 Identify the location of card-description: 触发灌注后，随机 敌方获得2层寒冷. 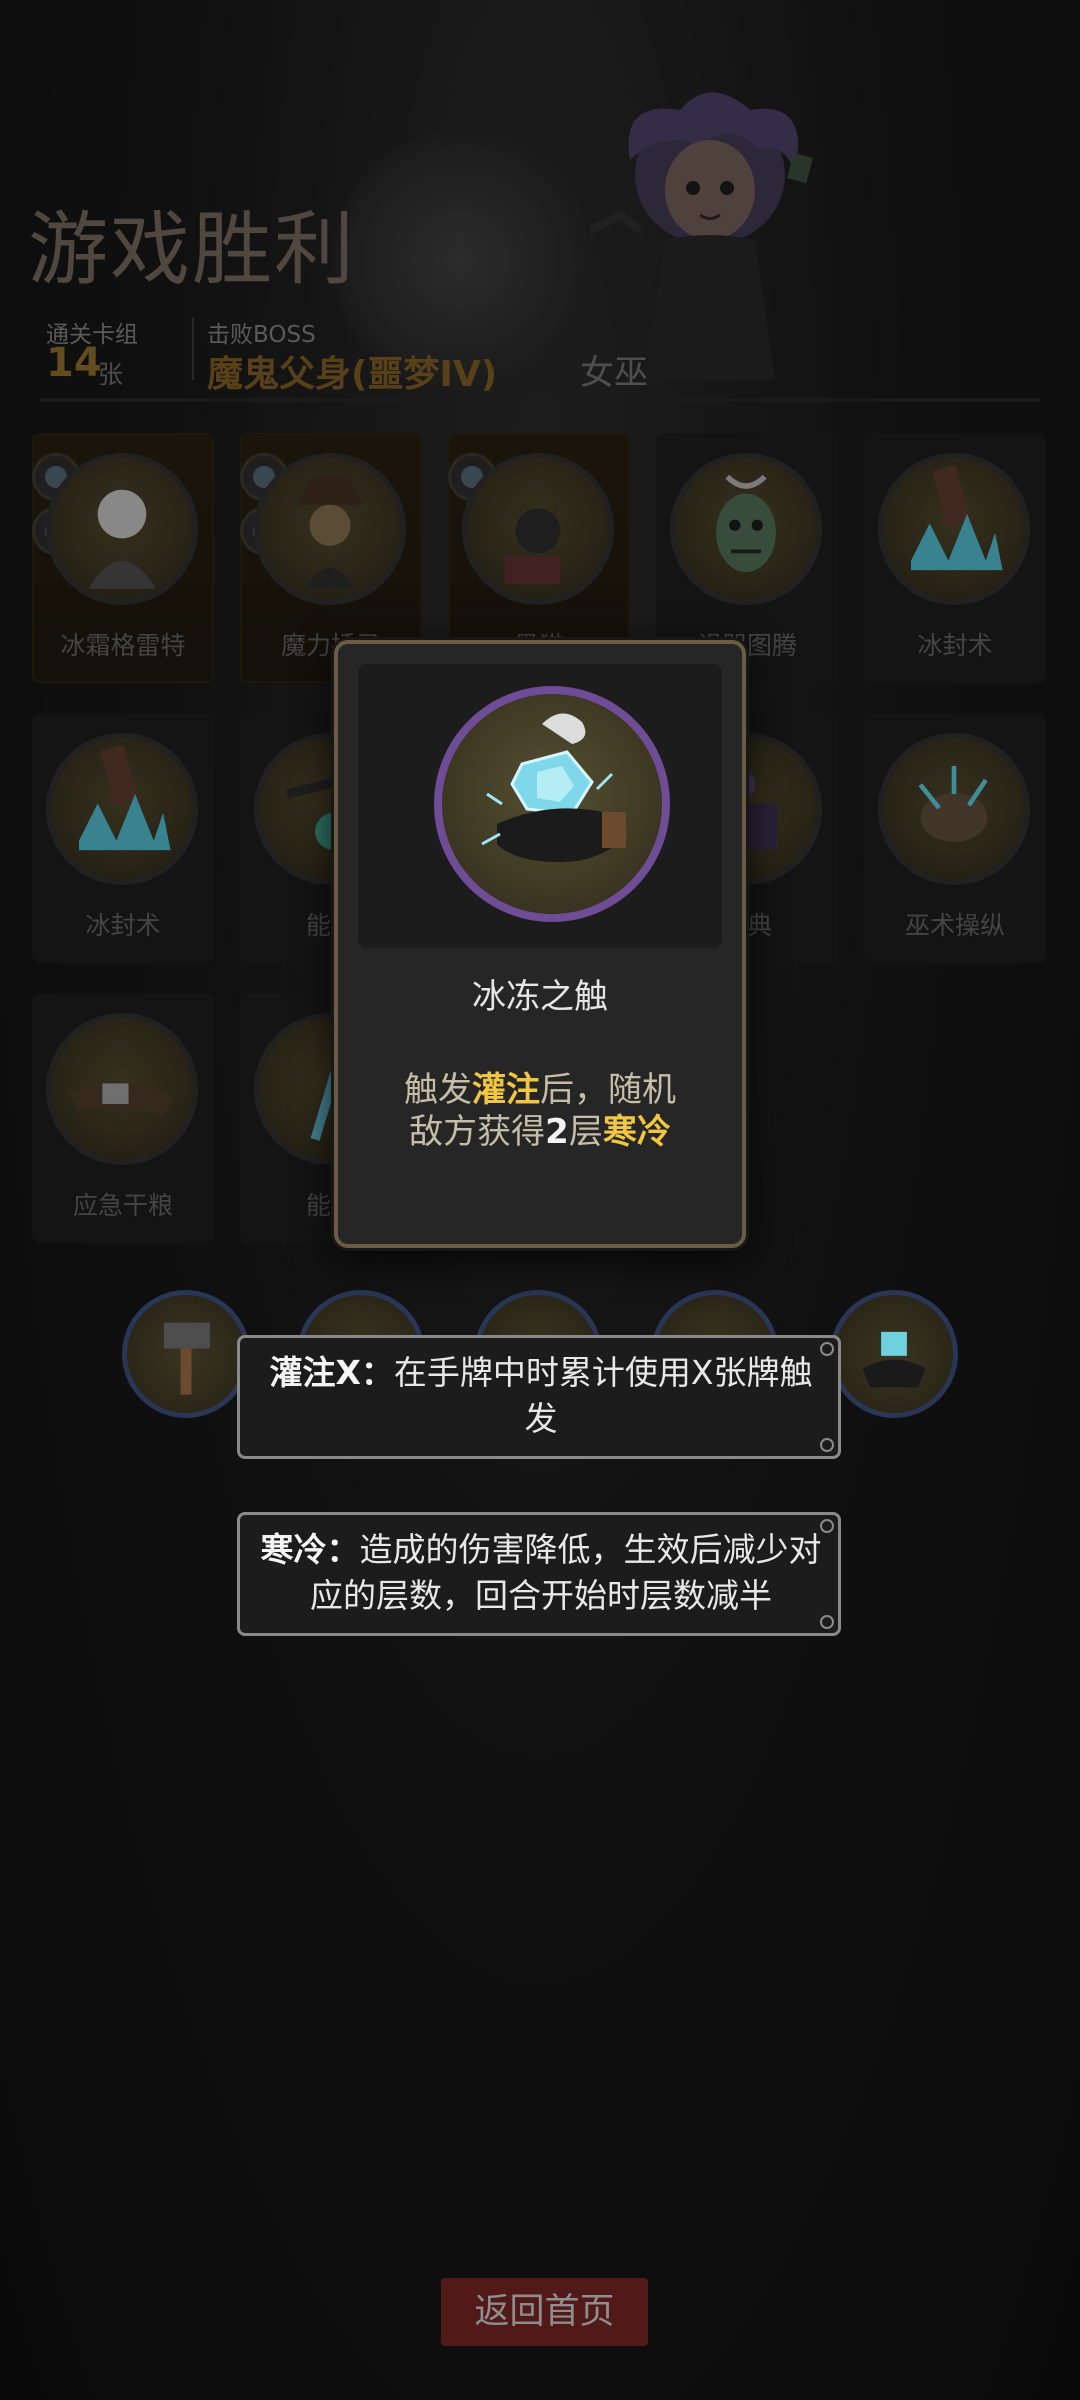
(540, 1111).